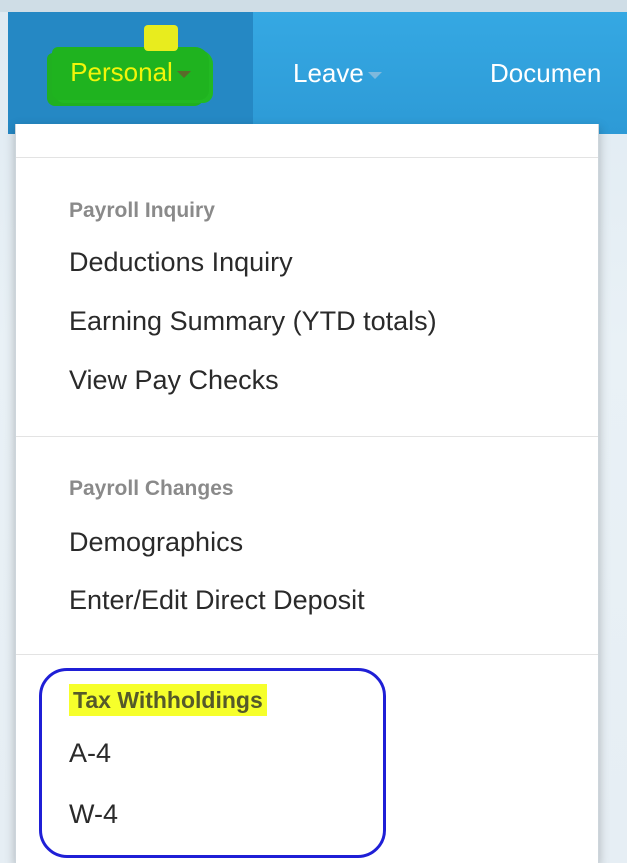 The width and height of the screenshot is (627, 863). I want to click on nav-personal: Personal, so click(130, 73).